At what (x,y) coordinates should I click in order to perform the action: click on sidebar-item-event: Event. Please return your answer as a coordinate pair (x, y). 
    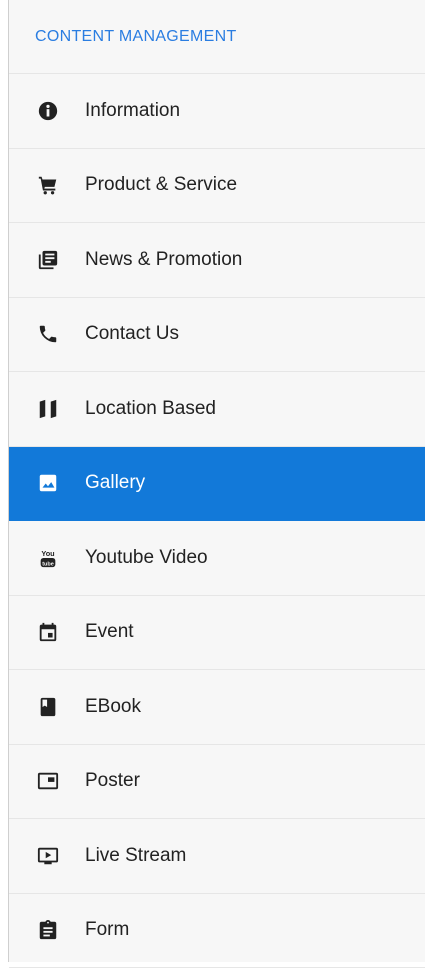
    Looking at the image, I should click on (217, 633).